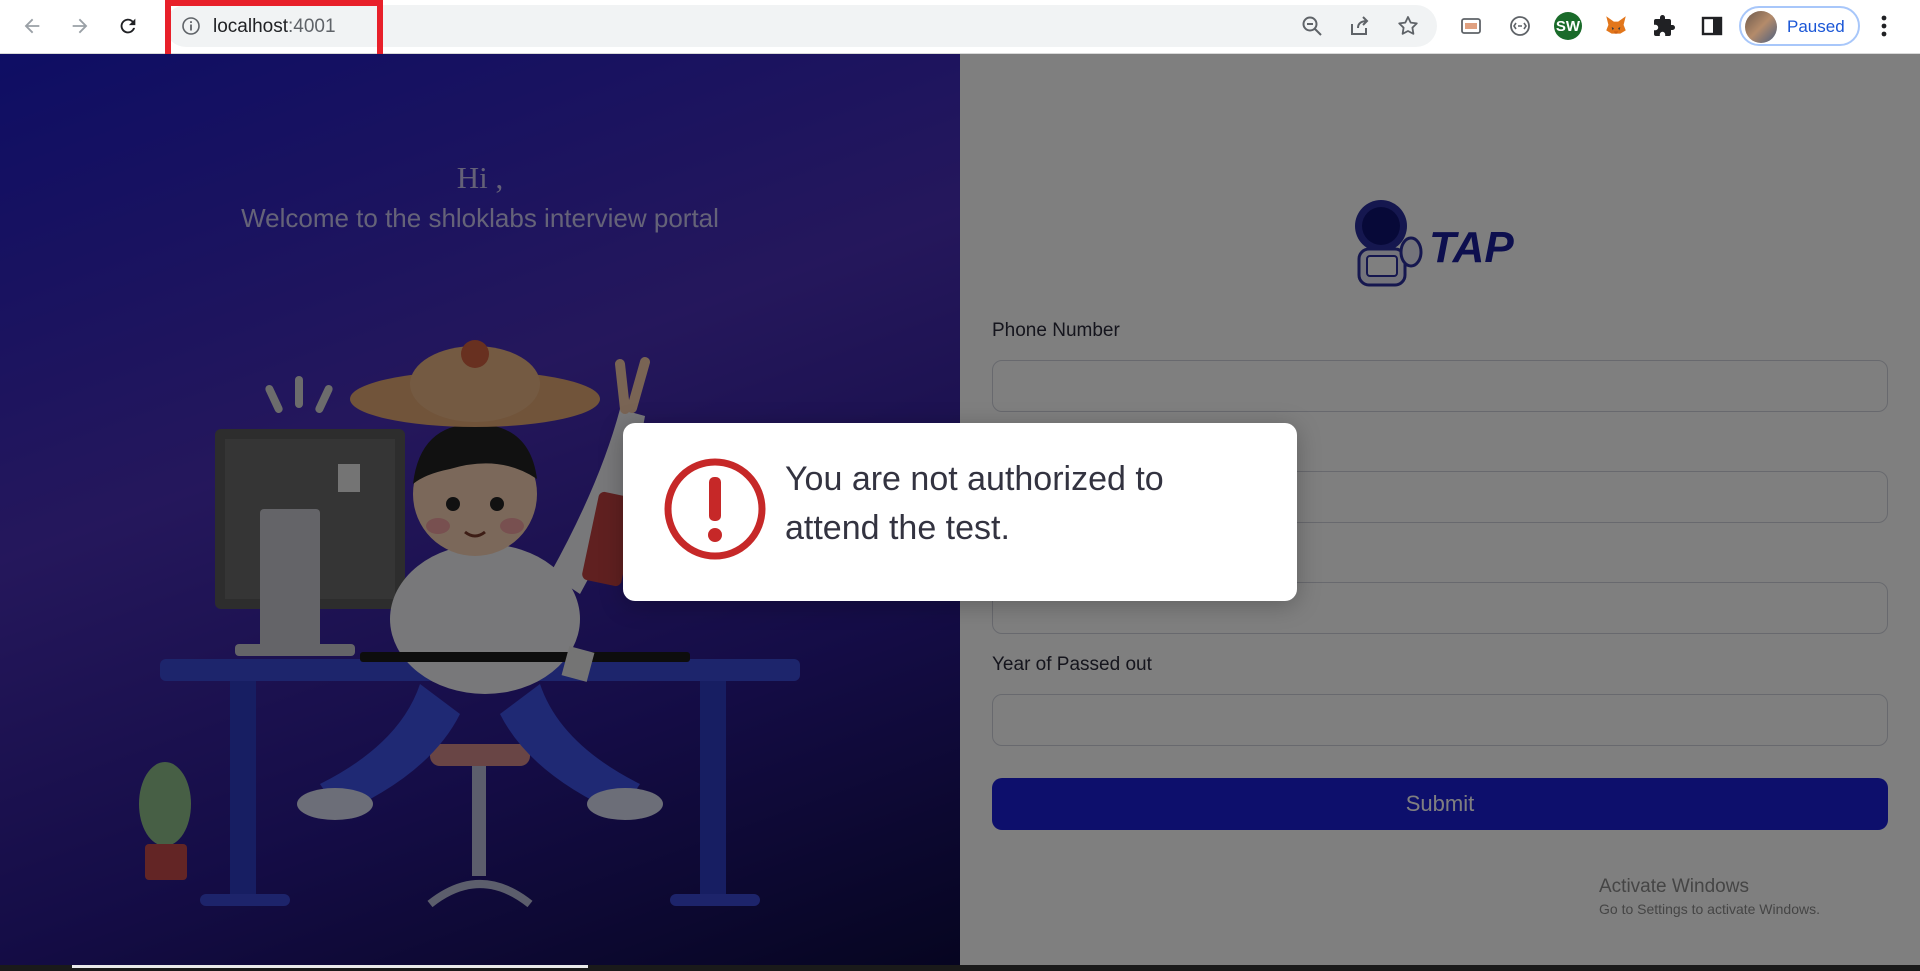  What do you see at coordinates (715, 509) in the screenshot?
I see `error-exclamation-icon` at bounding box center [715, 509].